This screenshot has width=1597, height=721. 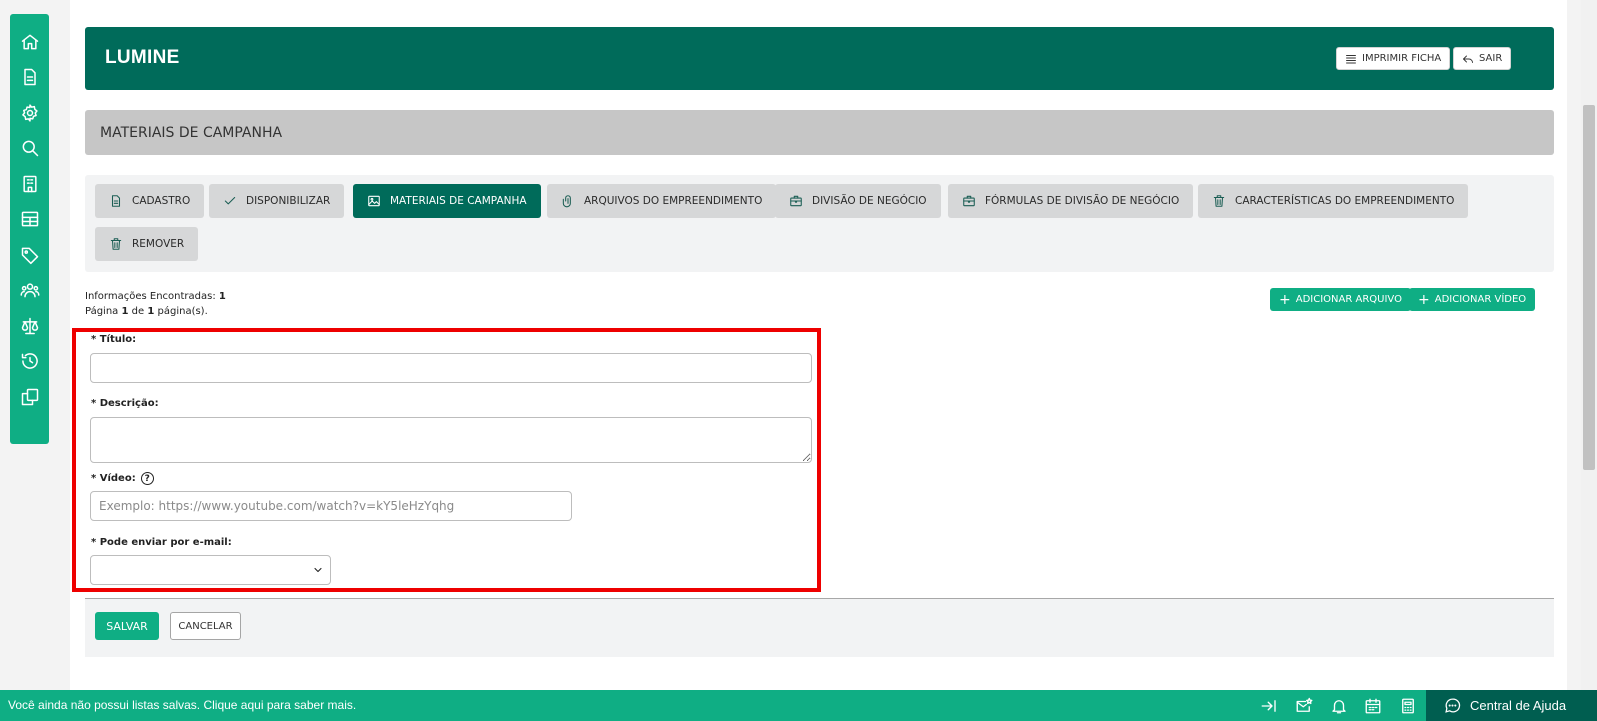 I want to click on search-icon, so click(x=30, y=148).